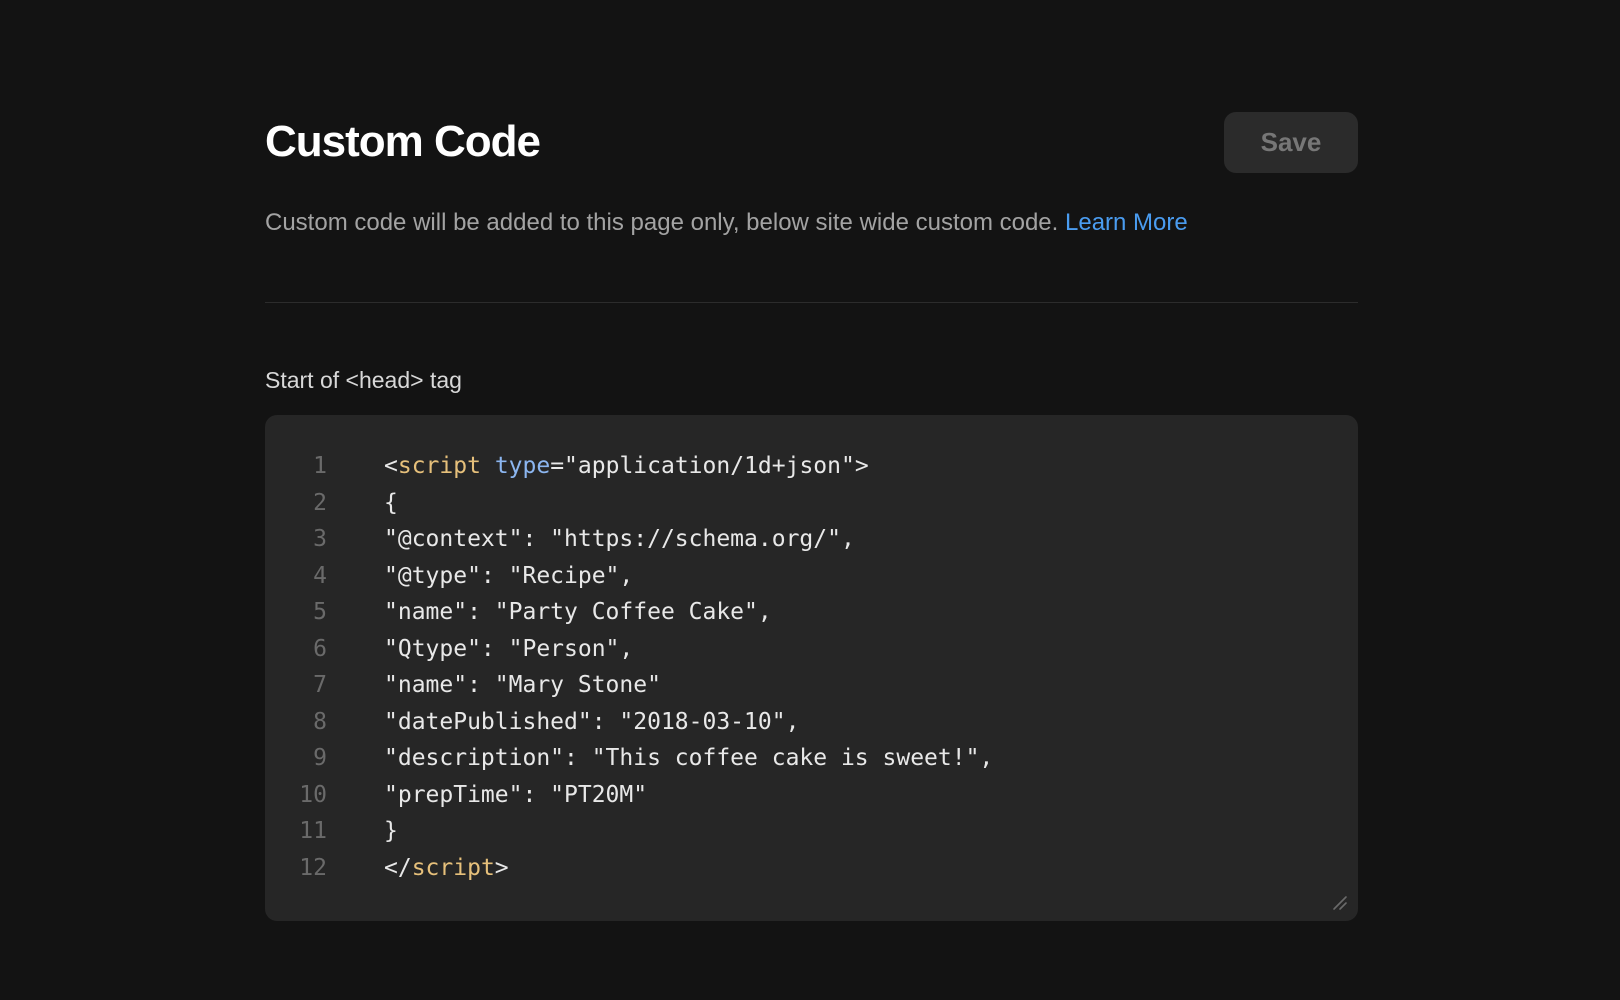 This screenshot has height=1000, width=1620. Describe the element at coordinates (391, 466) in the screenshot. I see `code-token: <` at that location.